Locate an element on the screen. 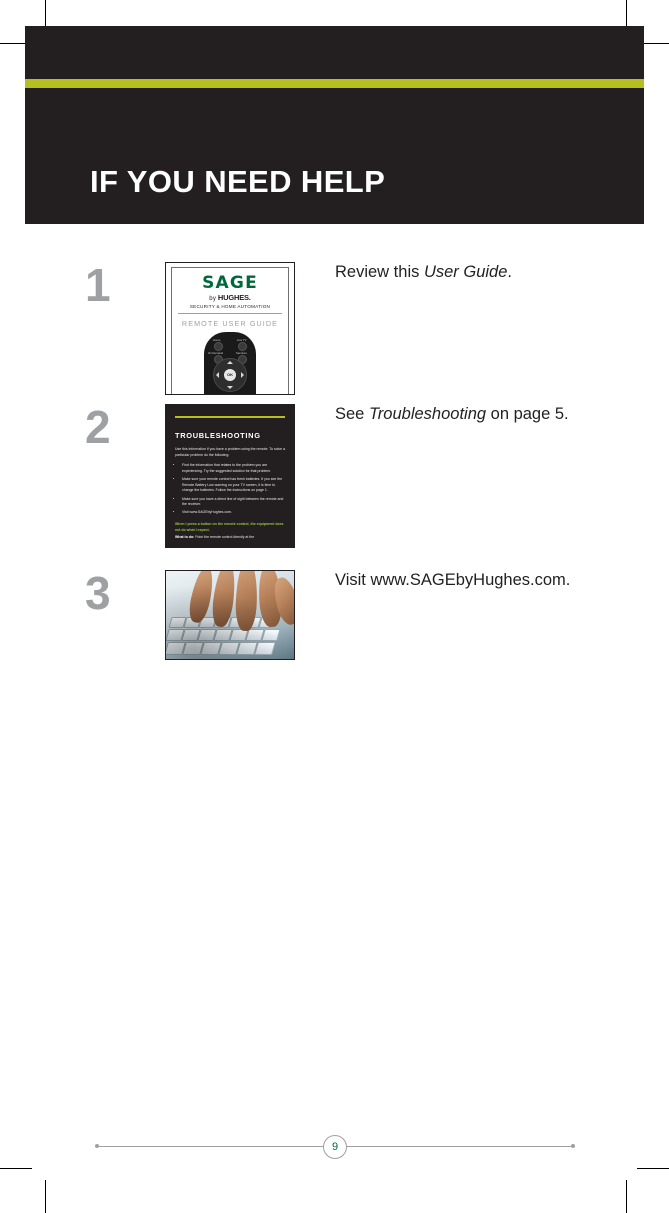 The image size is (669, 1213). crop-mark-bottom-left-vertical is located at coordinates (45, 1196).